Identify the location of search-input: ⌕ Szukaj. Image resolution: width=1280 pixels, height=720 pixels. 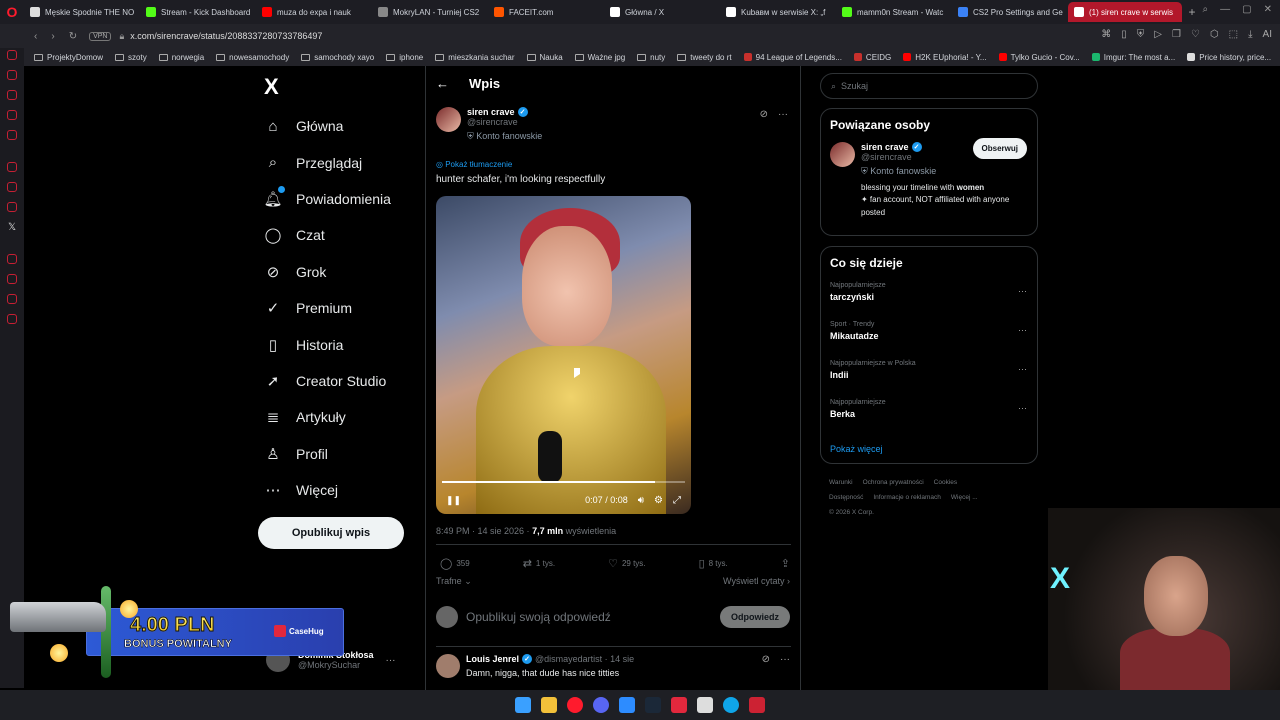
(929, 86).